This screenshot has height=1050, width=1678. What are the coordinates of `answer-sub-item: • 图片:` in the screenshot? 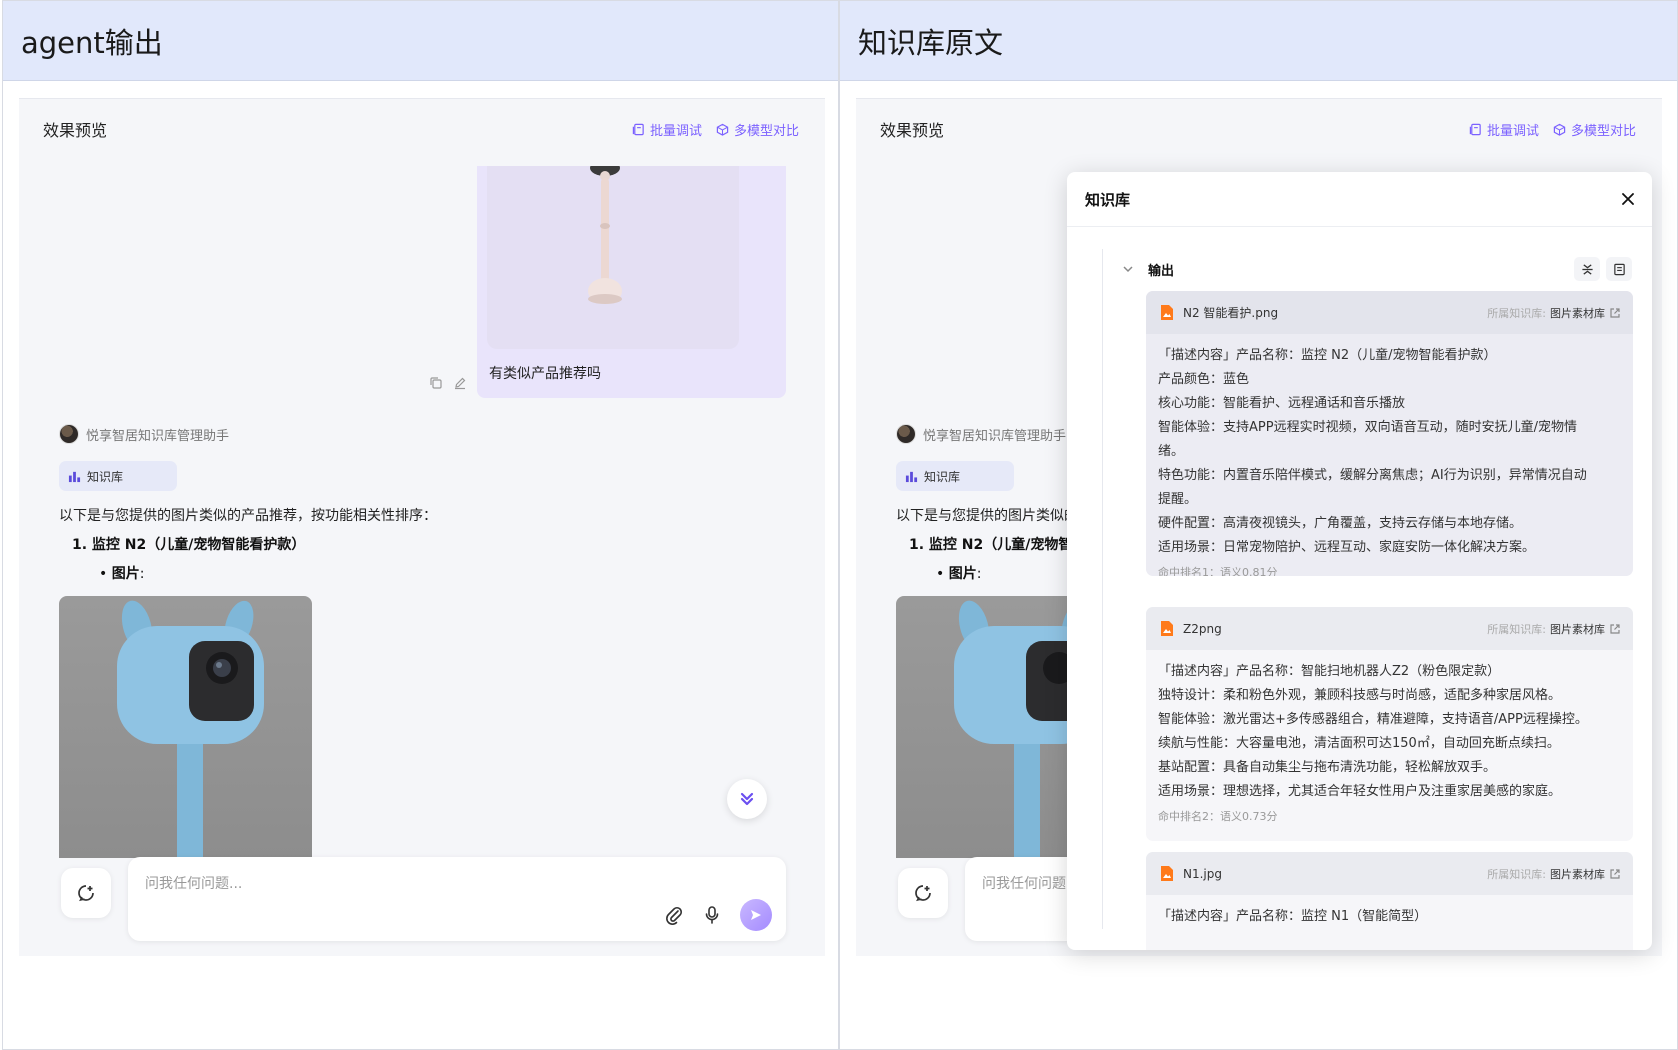 It's located at (122, 574).